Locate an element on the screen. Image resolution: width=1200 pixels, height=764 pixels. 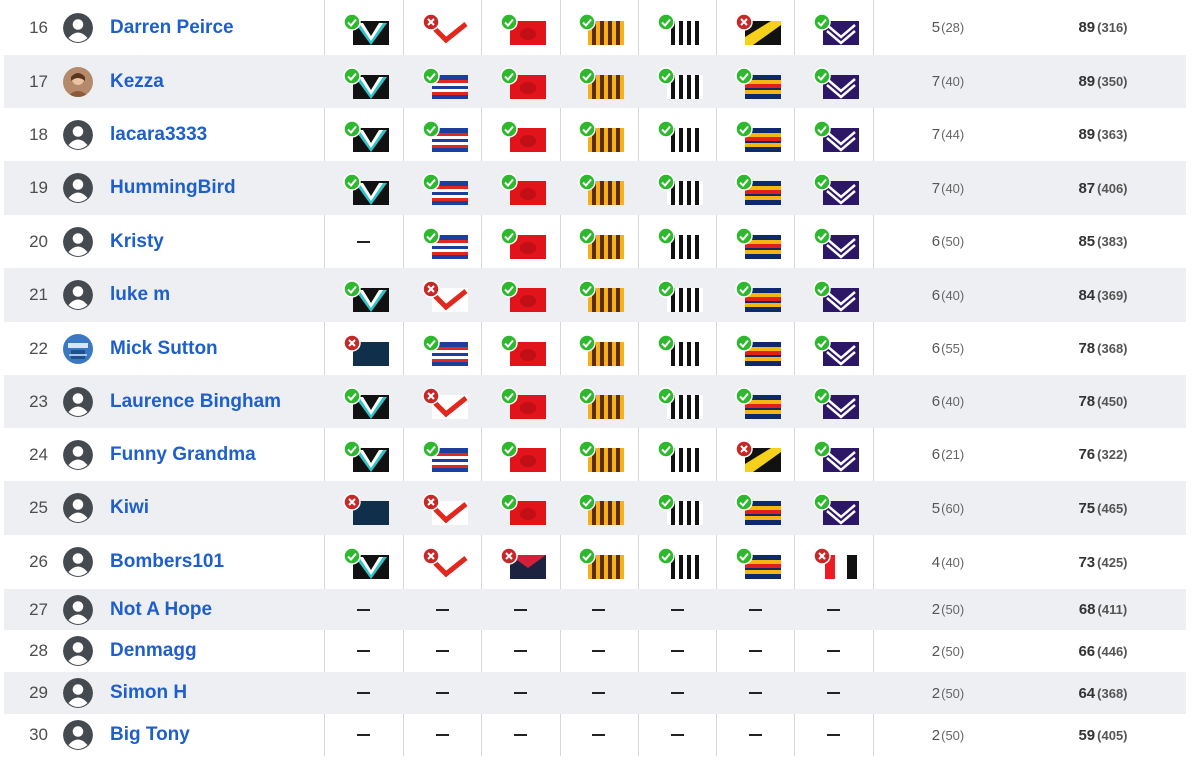
player-name-link: Kezza is located at coordinates (215, 81).